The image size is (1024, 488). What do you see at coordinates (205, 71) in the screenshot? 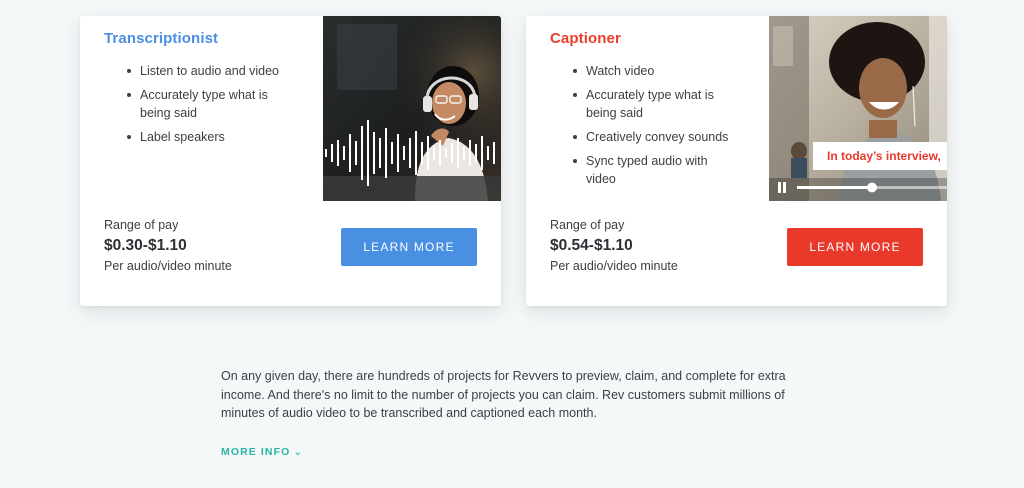
I see `list-item: Listen to audio and video` at bounding box center [205, 71].